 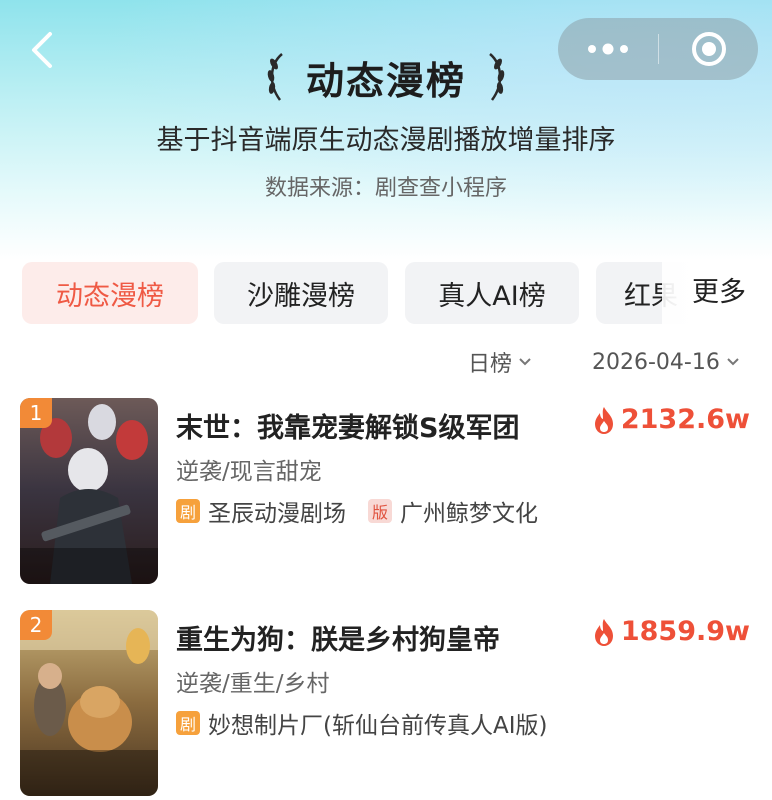 What do you see at coordinates (656, 362) in the screenshot?
I see `date-filter-label: 2026-04-16` at bounding box center [656, 362].